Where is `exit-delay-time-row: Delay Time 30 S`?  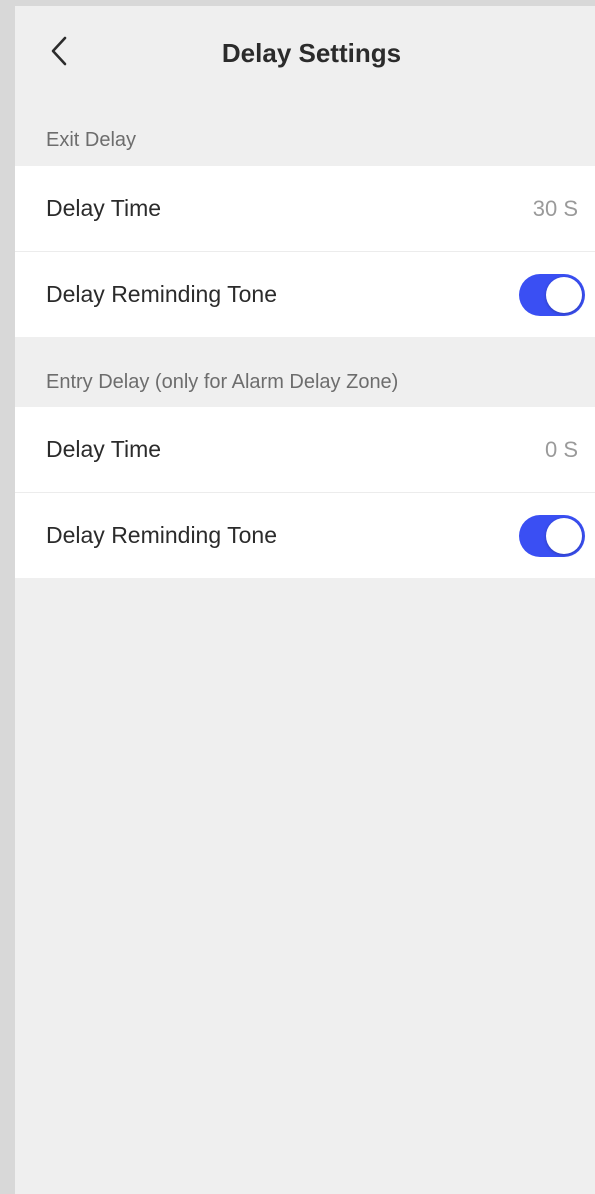
exit-delay-time-row: Delay Time 30 S is located at coordinates (305, 208).